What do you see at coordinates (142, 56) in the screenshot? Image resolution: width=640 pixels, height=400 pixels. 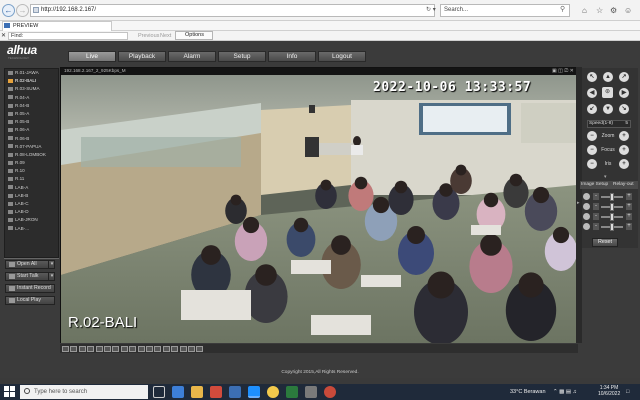 I see `nav-playback: Playback` at bounding box center [142, 56].